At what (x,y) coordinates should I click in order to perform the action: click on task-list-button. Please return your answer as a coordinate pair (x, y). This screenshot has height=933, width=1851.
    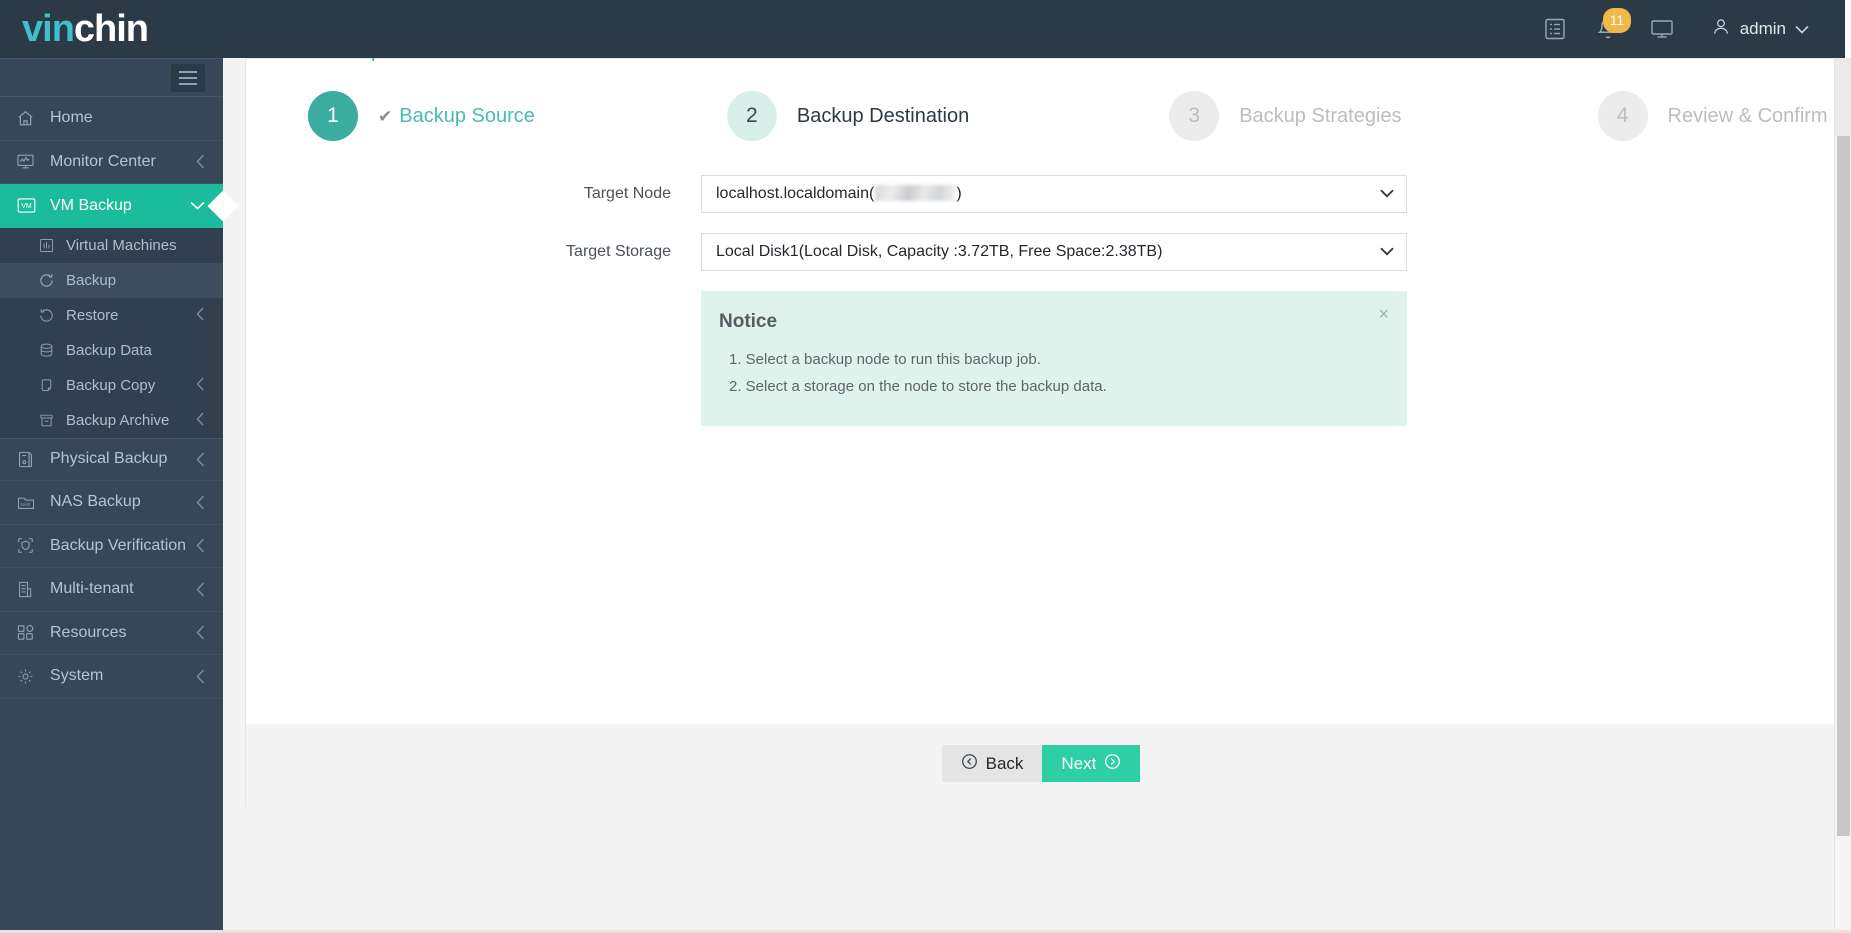
    Looking at the image, I should click on (1555, 29).